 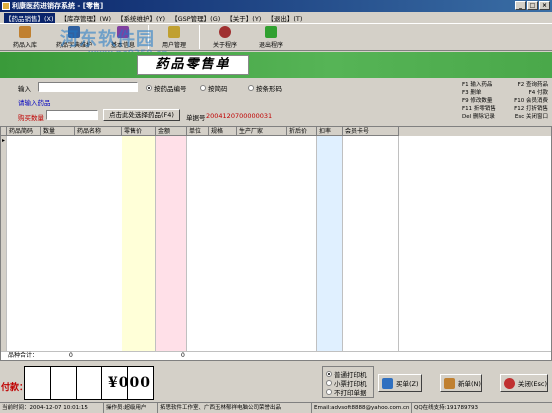 What do you see at coordinates (371, 131) in the screenshot?
I see `column-header: 会员卡号` at bounding box center [371, 131].